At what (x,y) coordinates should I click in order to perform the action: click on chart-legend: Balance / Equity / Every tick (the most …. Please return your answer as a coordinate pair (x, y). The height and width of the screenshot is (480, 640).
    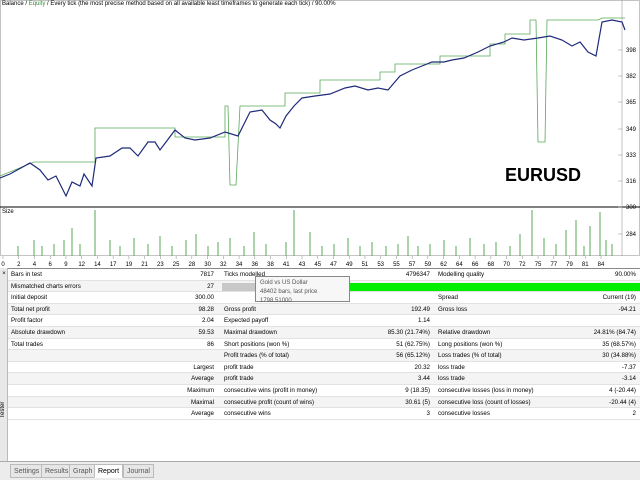
    Looking at the image, I should click on (169, 4).